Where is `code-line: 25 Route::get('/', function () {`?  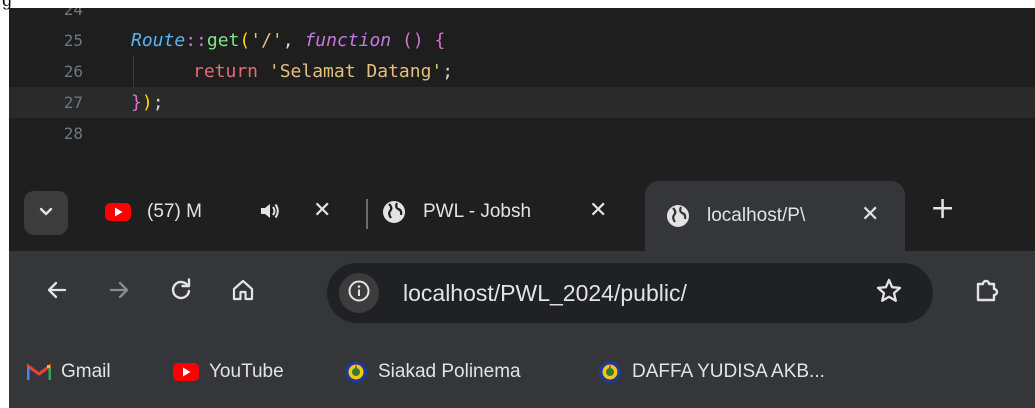
code-line: 25 Route::get('/', function () { is located at coordinates (522, 40).